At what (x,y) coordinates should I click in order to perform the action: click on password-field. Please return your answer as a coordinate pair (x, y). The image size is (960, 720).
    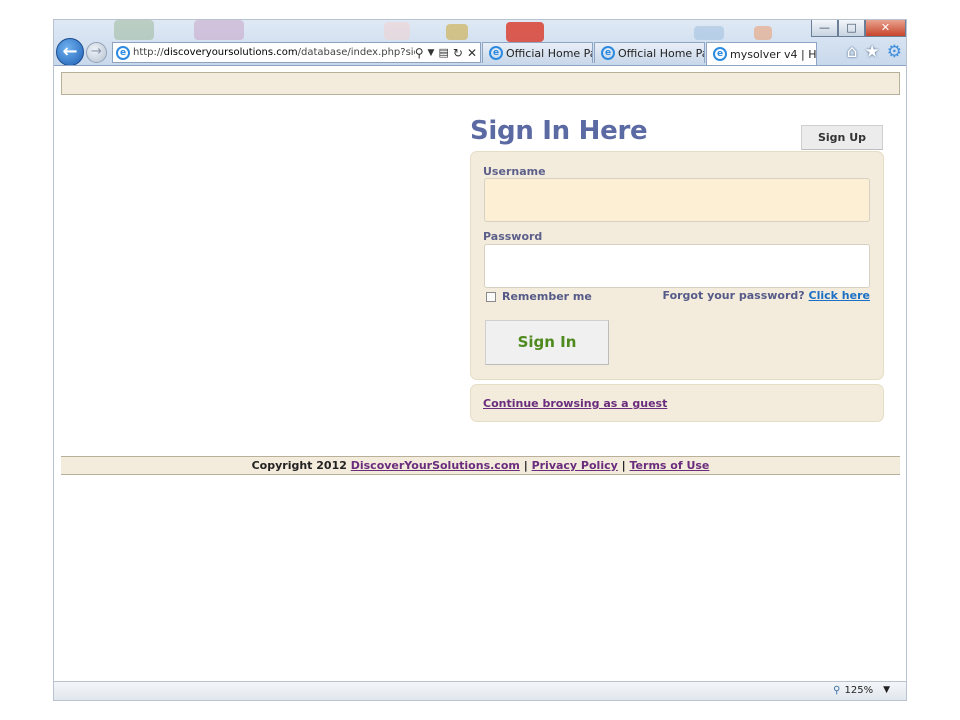
    Looking at the image, I should click on (677, 266).